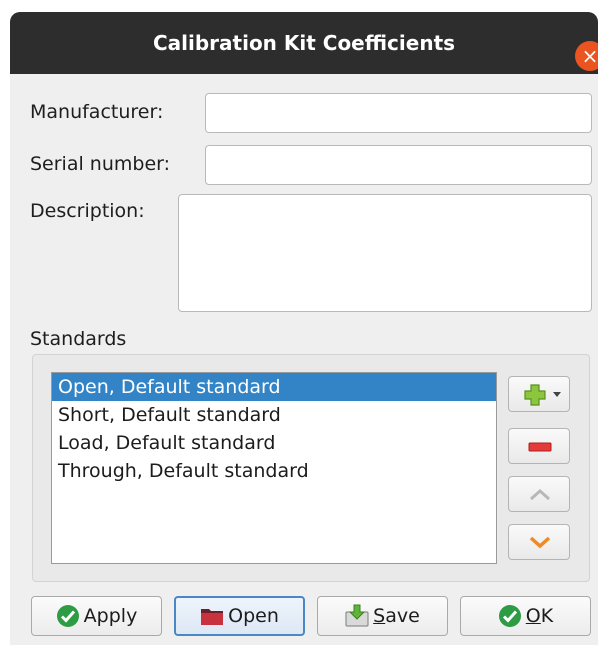 This screenshot has width=598, height=645. I want to click on save-mnemonic: S, so click(379, 616).